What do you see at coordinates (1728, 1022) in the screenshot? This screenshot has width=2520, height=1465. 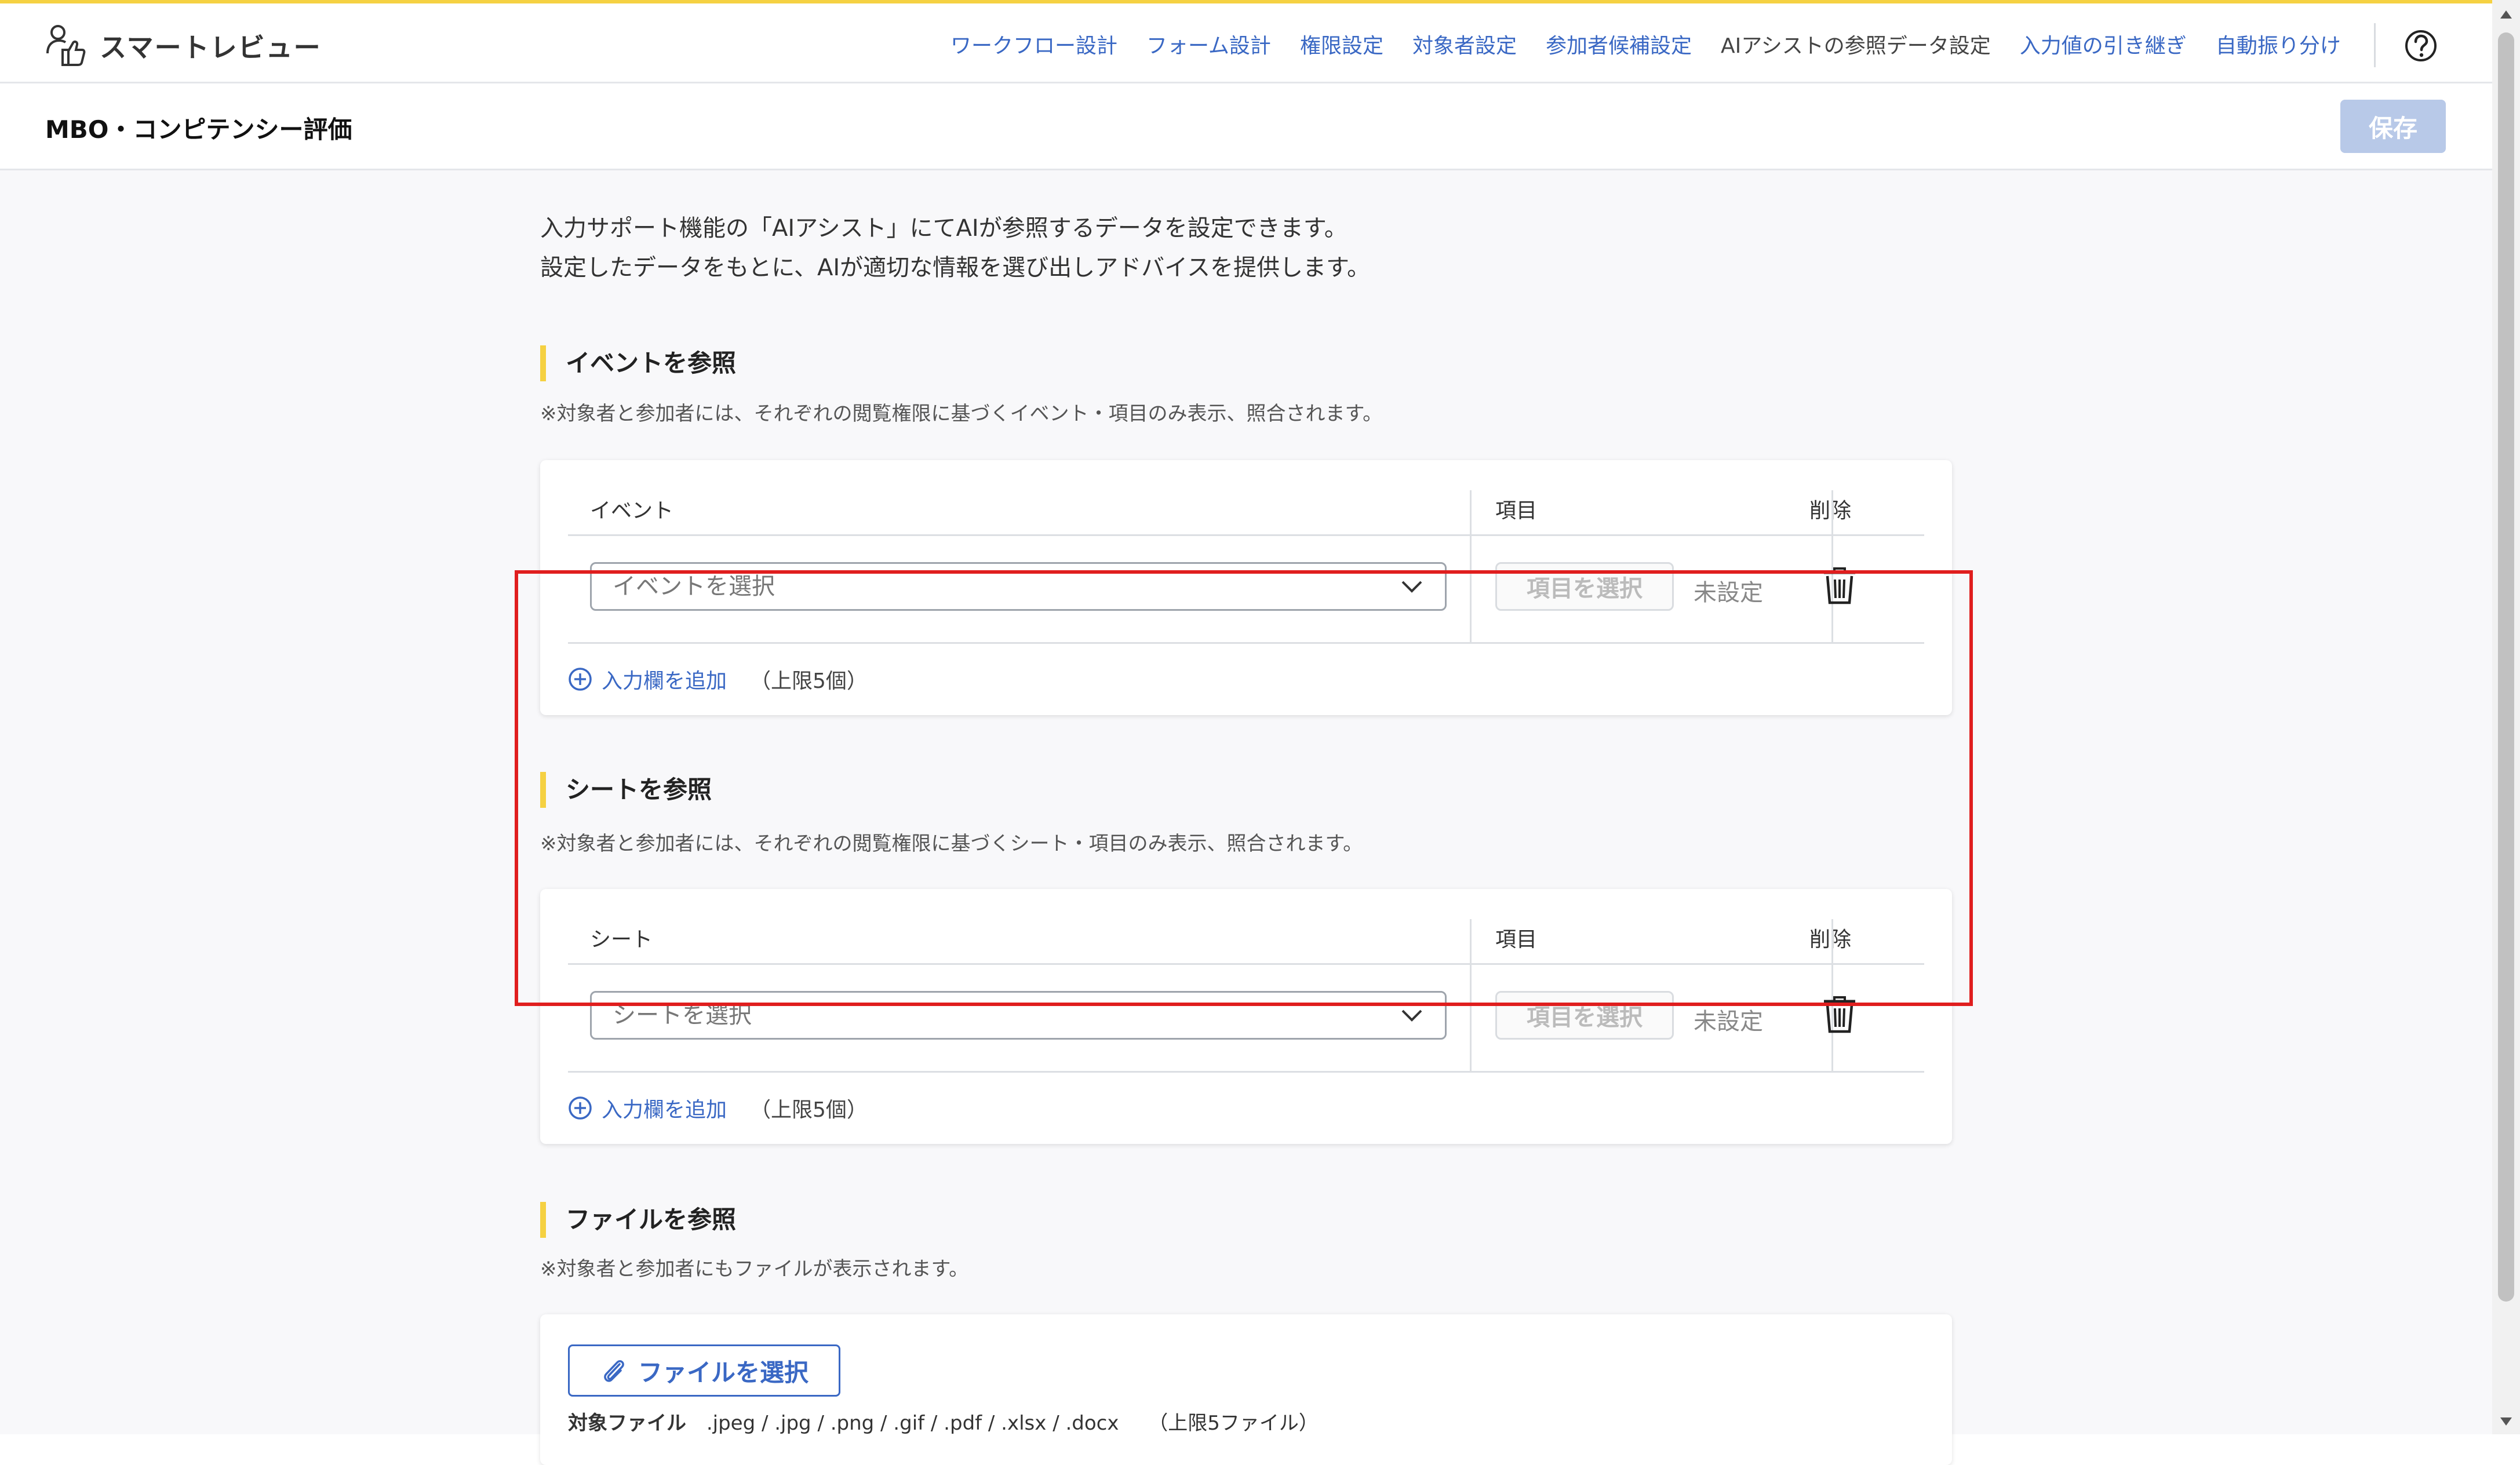 I see `sheet-item-status: 未設定` at bounding box center [1728, 1022].